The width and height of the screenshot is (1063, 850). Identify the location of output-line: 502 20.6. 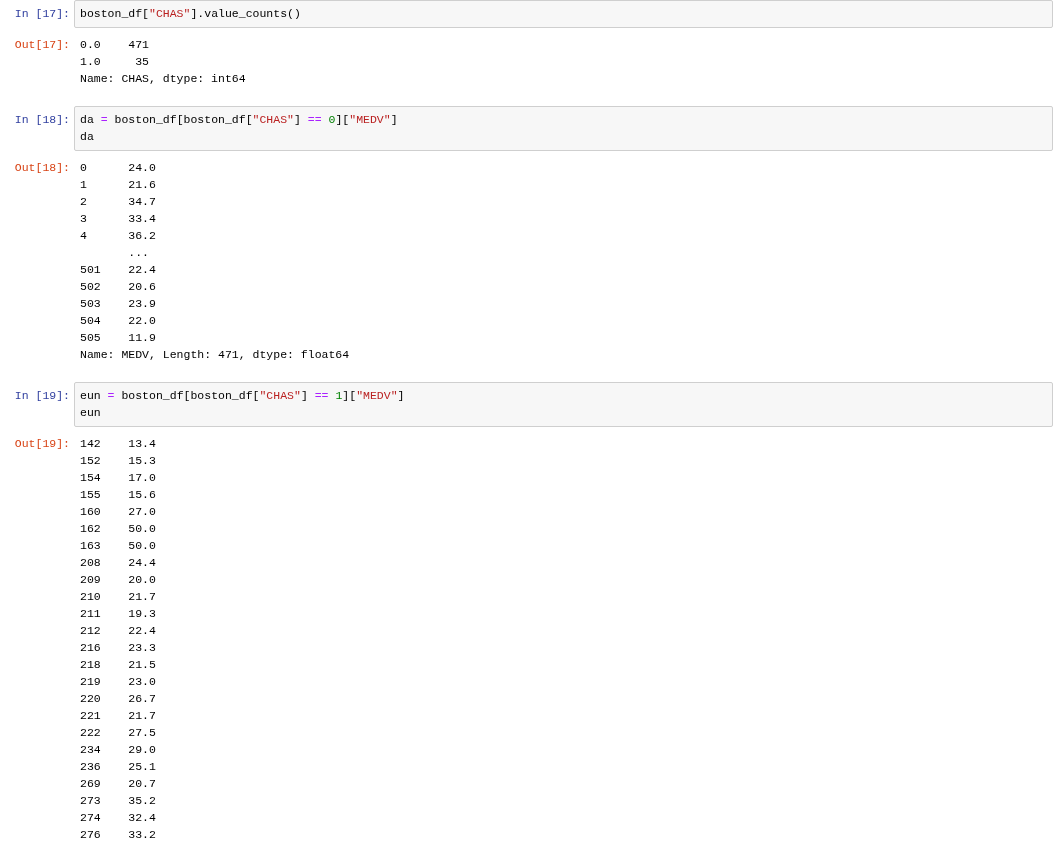
(118, 287).